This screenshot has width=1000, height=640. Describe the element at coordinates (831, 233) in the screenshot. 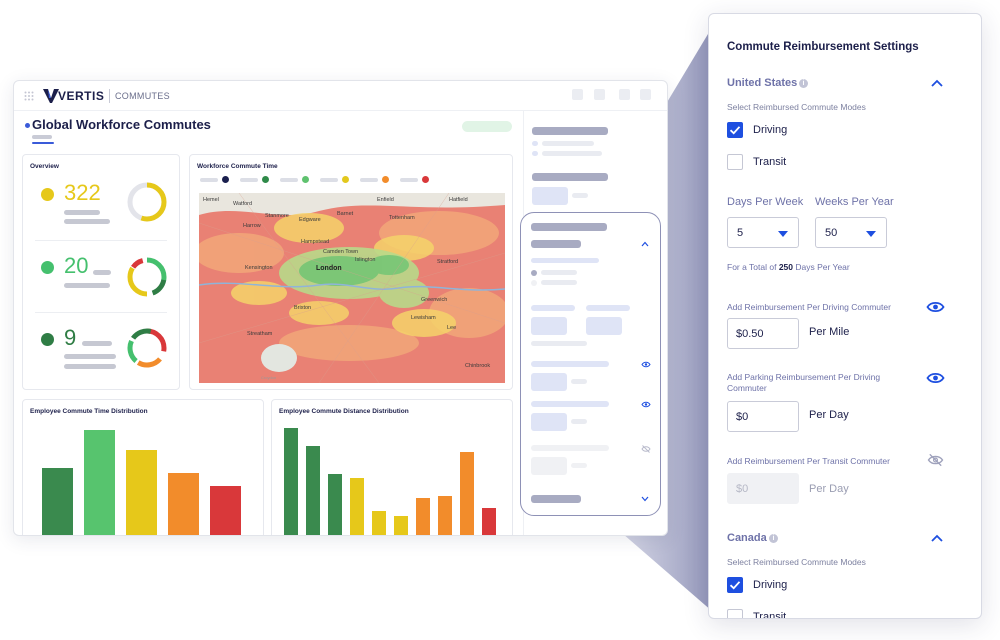

I see `weeks-per-year-value: 50` at that location.